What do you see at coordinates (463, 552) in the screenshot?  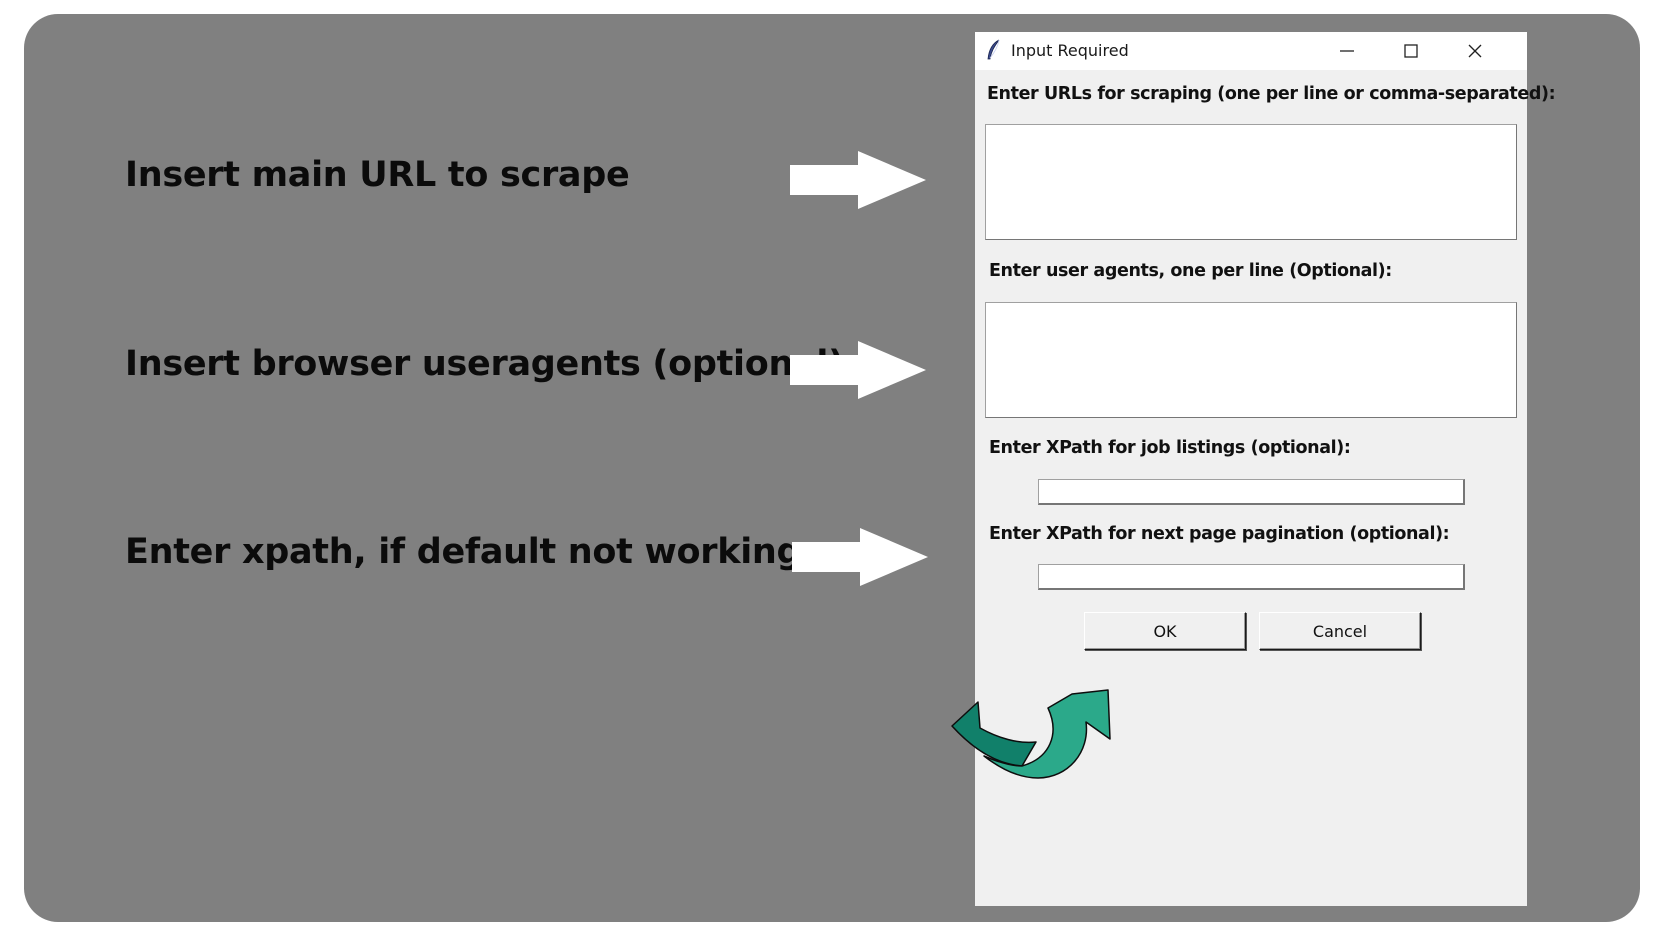 I see `annotation-xpath: Enter xpath, if default not working` at bounding box center [463, 552].